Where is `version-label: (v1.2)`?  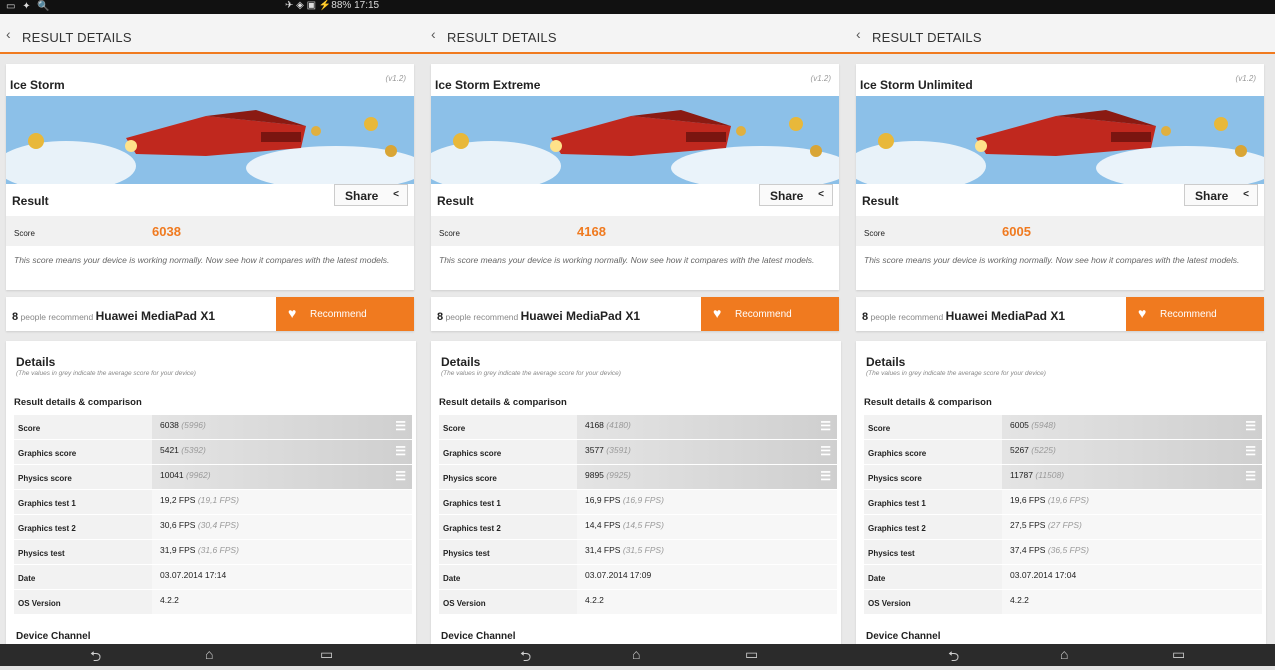 version-label: (v1.2) is located at coordinates (395, 78).